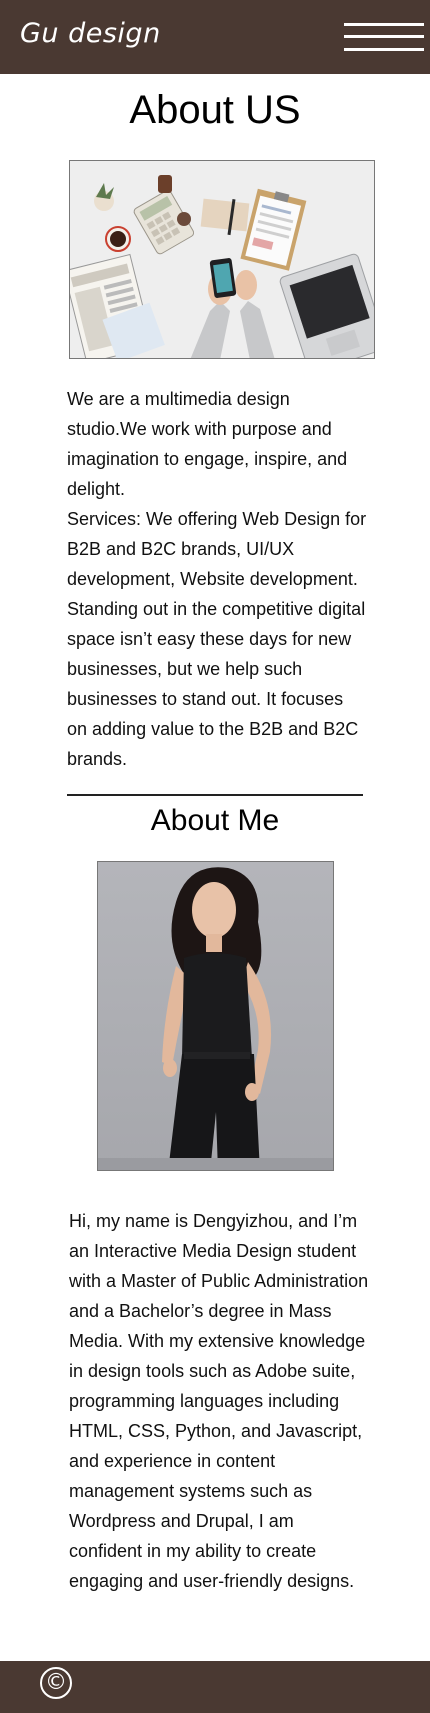  What do you see at coordinates (215, 1687) in the screenshot?
I see `site-footer: ©` at bounding box center [215, 1687].